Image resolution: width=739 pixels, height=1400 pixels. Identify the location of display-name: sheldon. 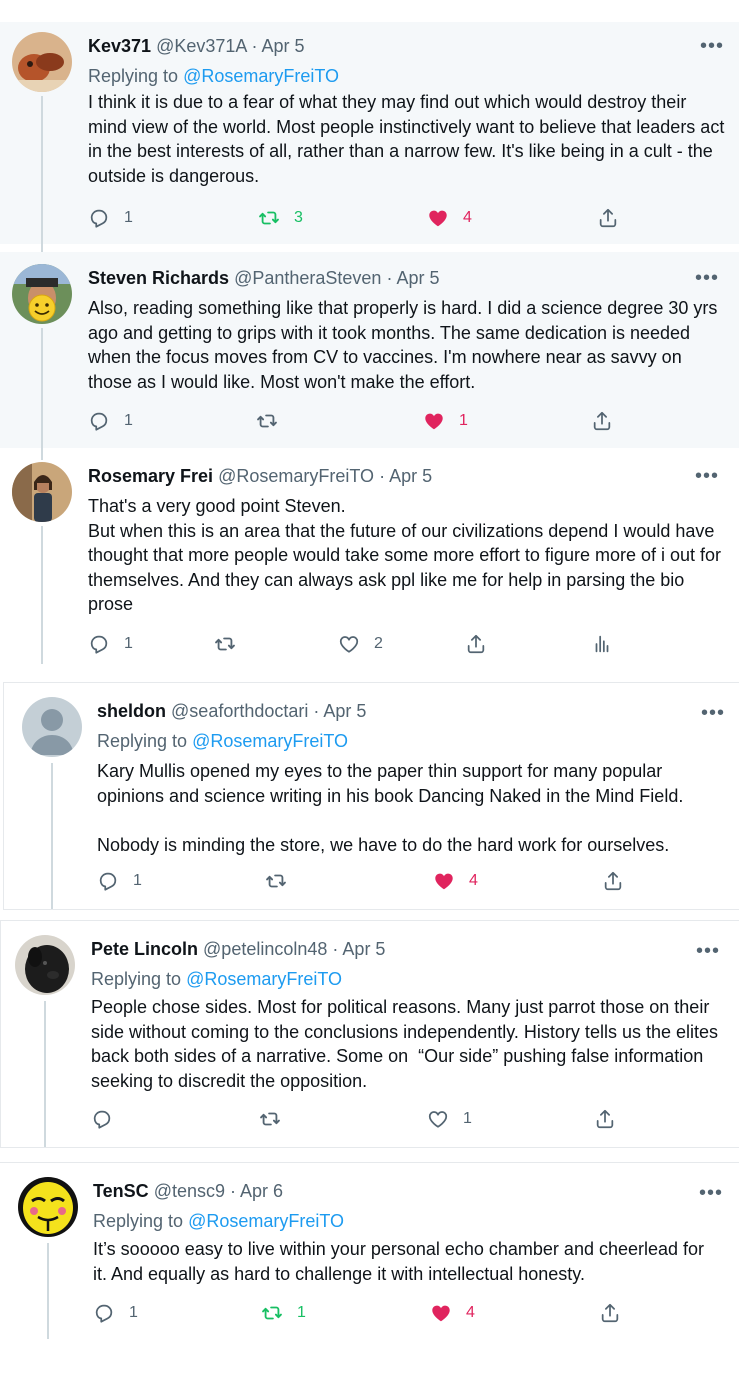
(131, 711).